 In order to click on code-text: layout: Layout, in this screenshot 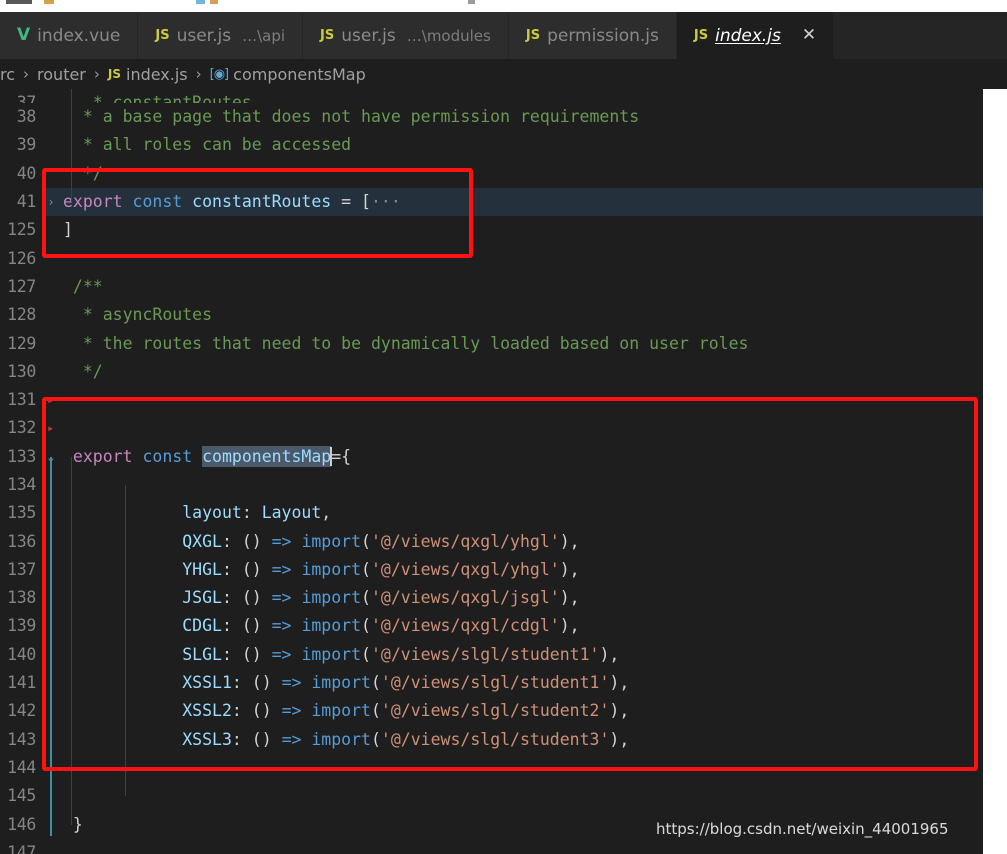, I will do `click(523, 513)`.